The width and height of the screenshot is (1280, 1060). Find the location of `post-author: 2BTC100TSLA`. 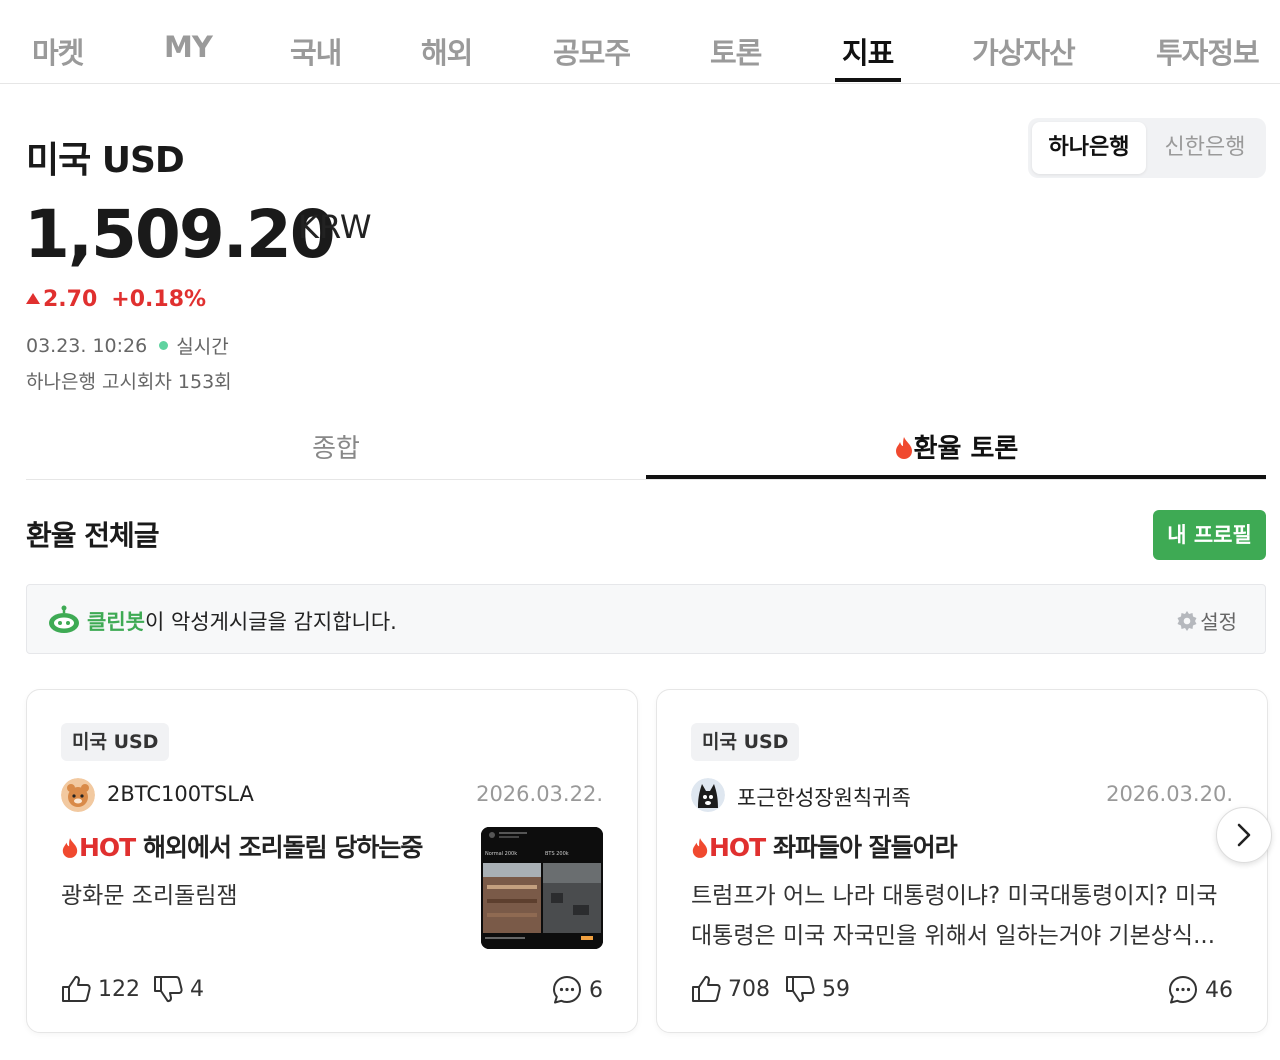

post-author: 2BTC100TSLA is located at coordinates (180, 794).